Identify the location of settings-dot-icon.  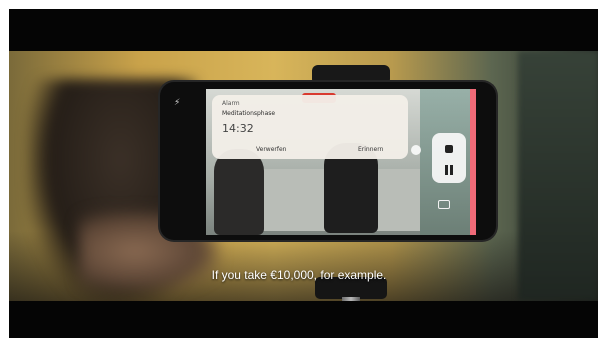
(416, 150).